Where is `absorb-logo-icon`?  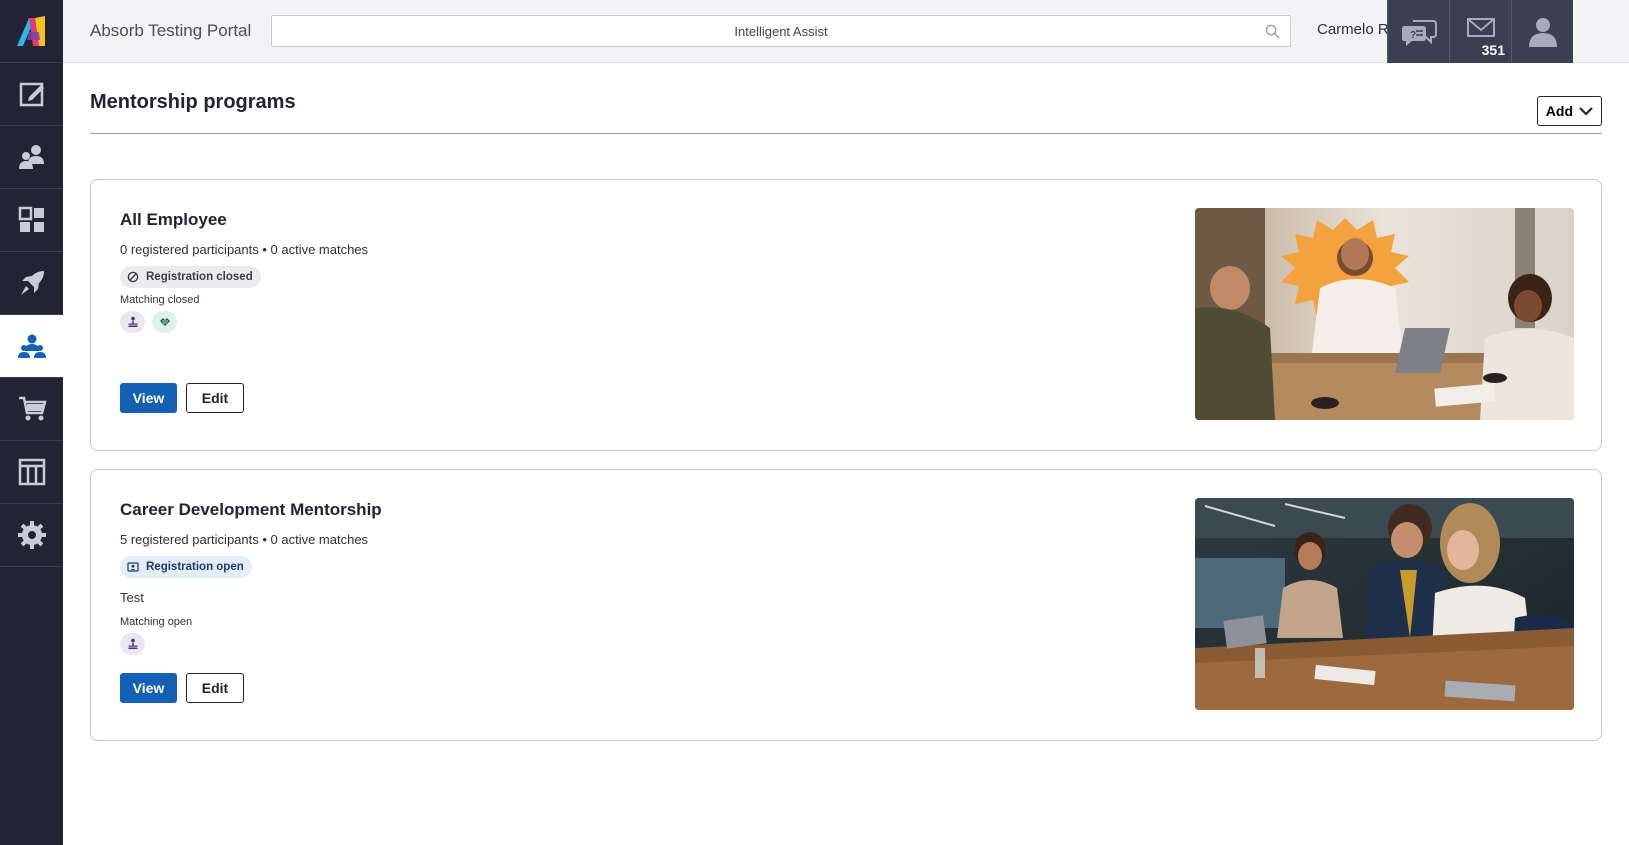 absorb-logo-icon is located at coordinates (30, 31).